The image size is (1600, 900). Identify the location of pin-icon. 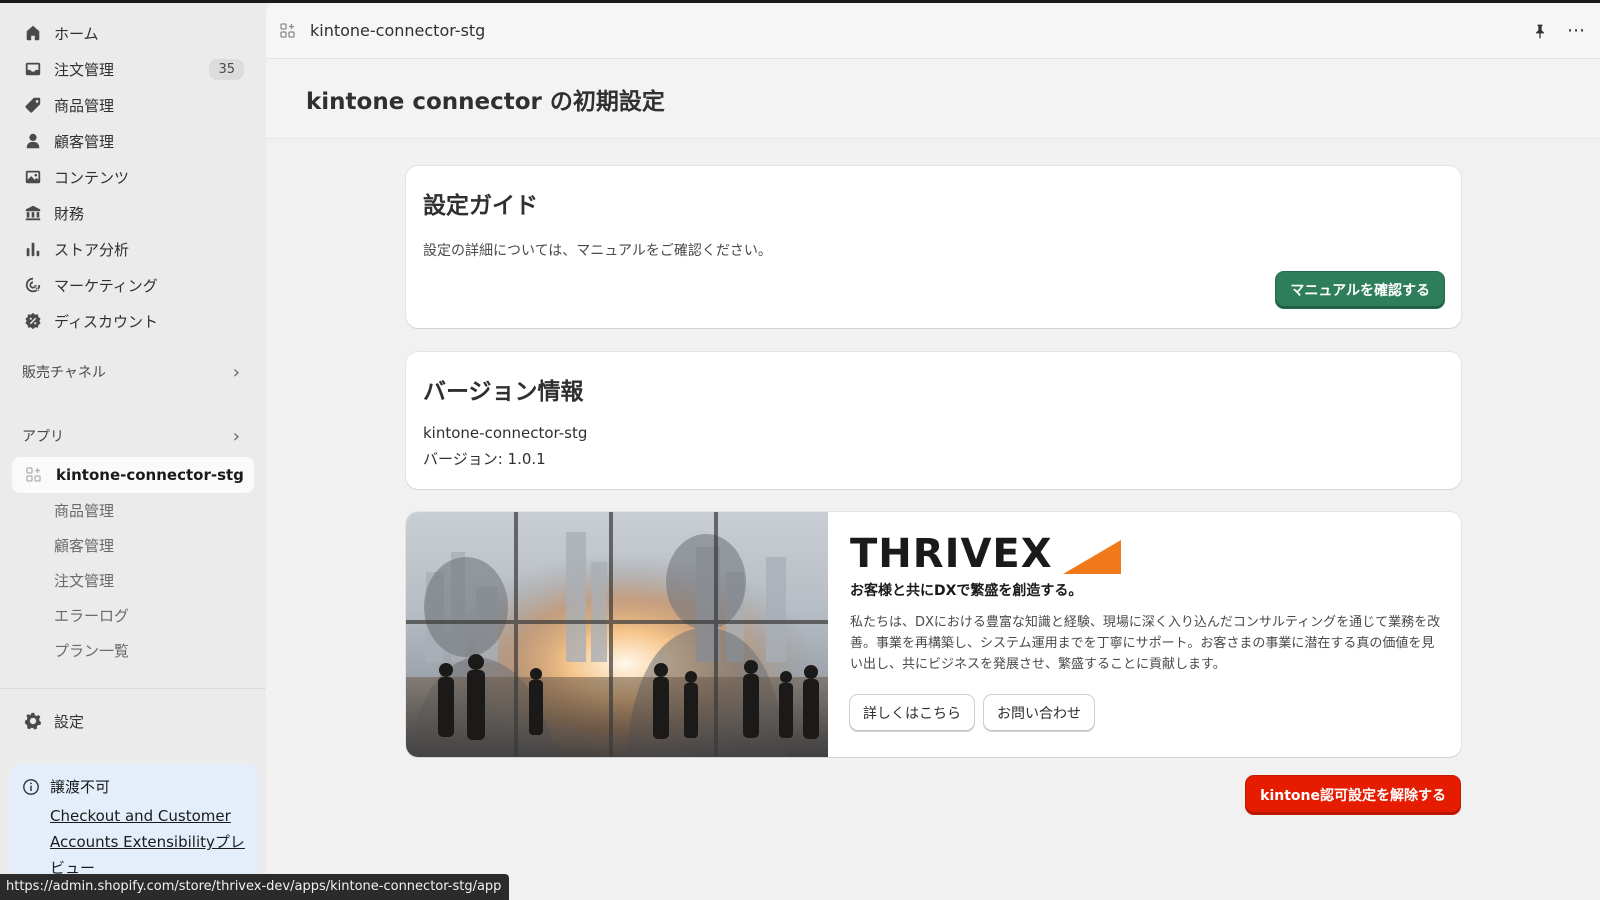
(1540, 31).